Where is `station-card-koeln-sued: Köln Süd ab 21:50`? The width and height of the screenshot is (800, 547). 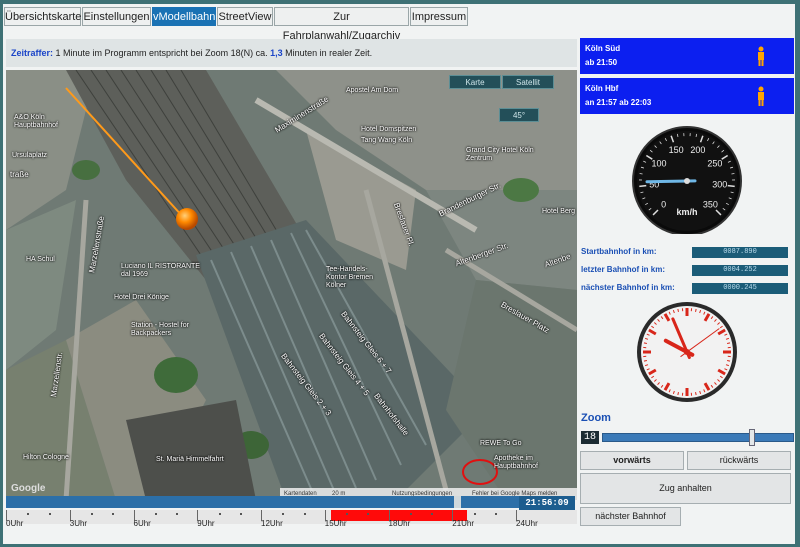 station-card-koeln-sued: Köln Süd ab 21:50 is located at coordinates (687, 56).